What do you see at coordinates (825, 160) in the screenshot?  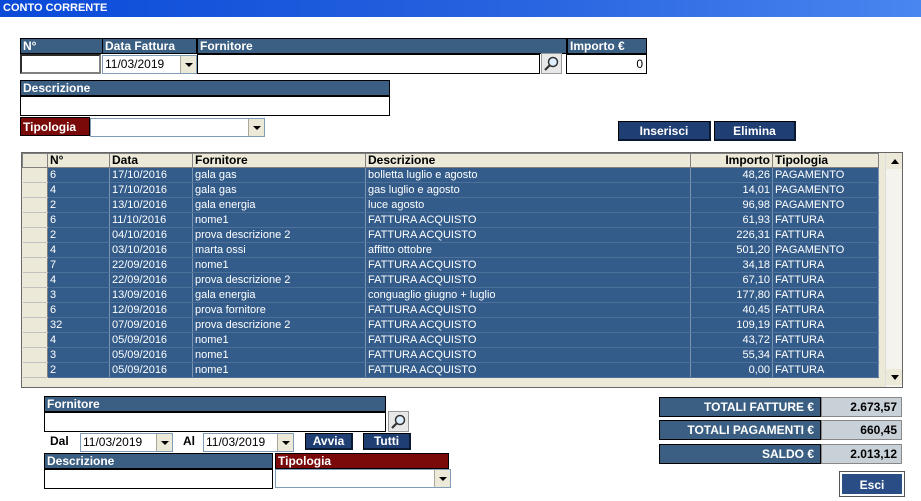 I see `col-header-tipologia: Tipologia` at bounding box center [825, 160].